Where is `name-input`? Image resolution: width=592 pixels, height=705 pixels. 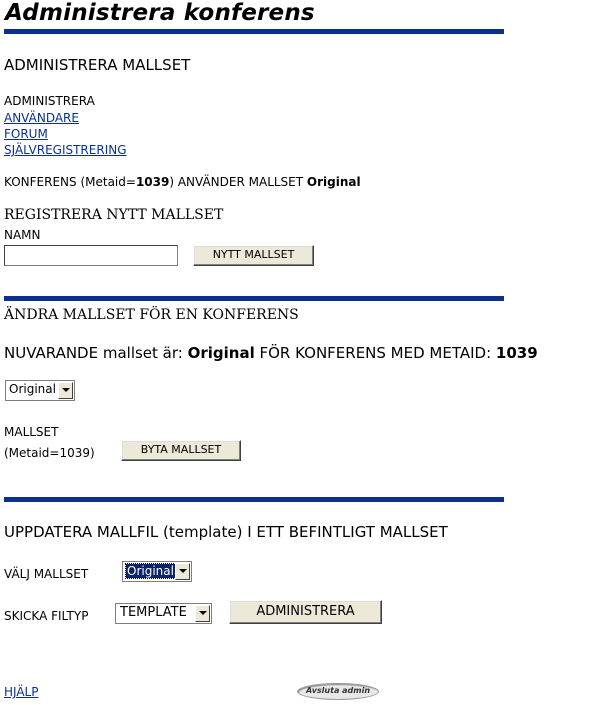
name-input is located at coordinates (91, 255).